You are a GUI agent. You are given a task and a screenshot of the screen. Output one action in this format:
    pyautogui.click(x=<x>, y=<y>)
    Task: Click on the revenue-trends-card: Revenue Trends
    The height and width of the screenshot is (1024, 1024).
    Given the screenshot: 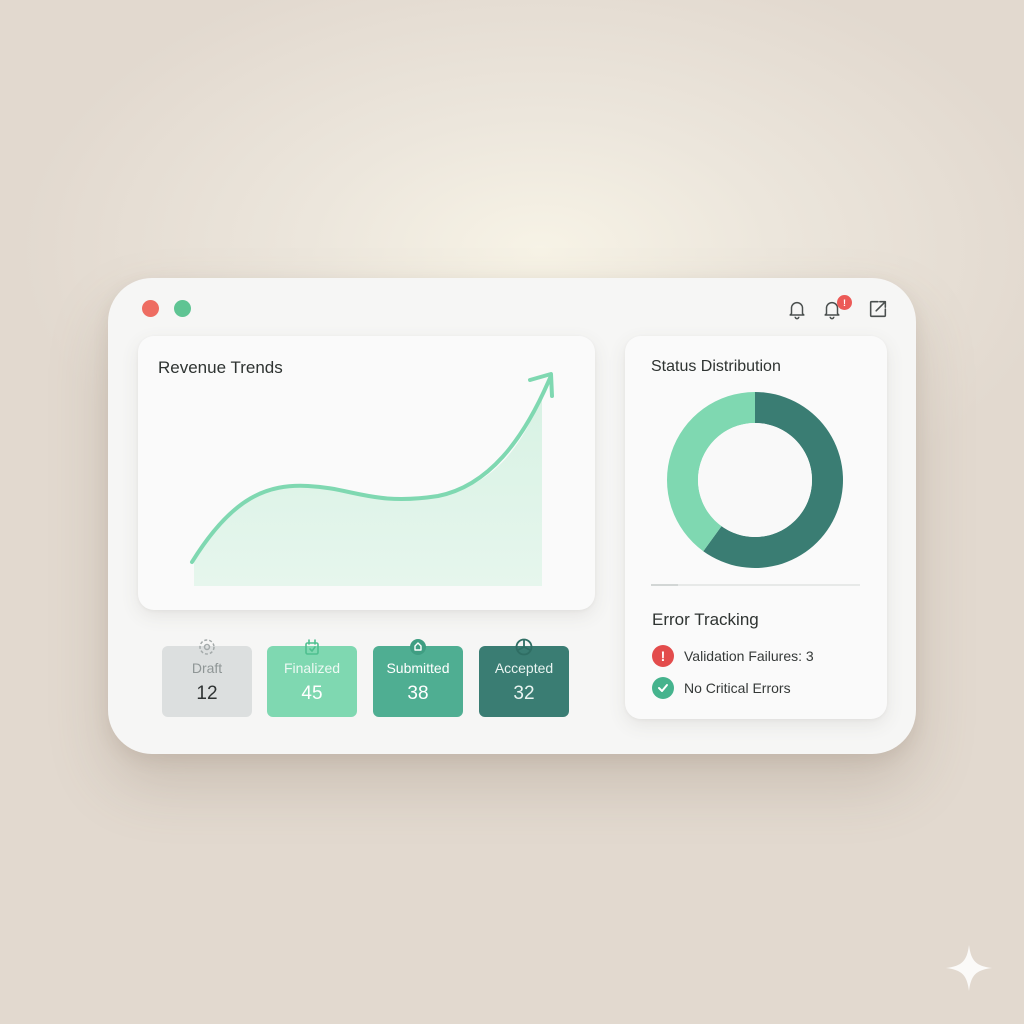 What is the action you would take?
    pyautogui.click(x=366, y=473)
    